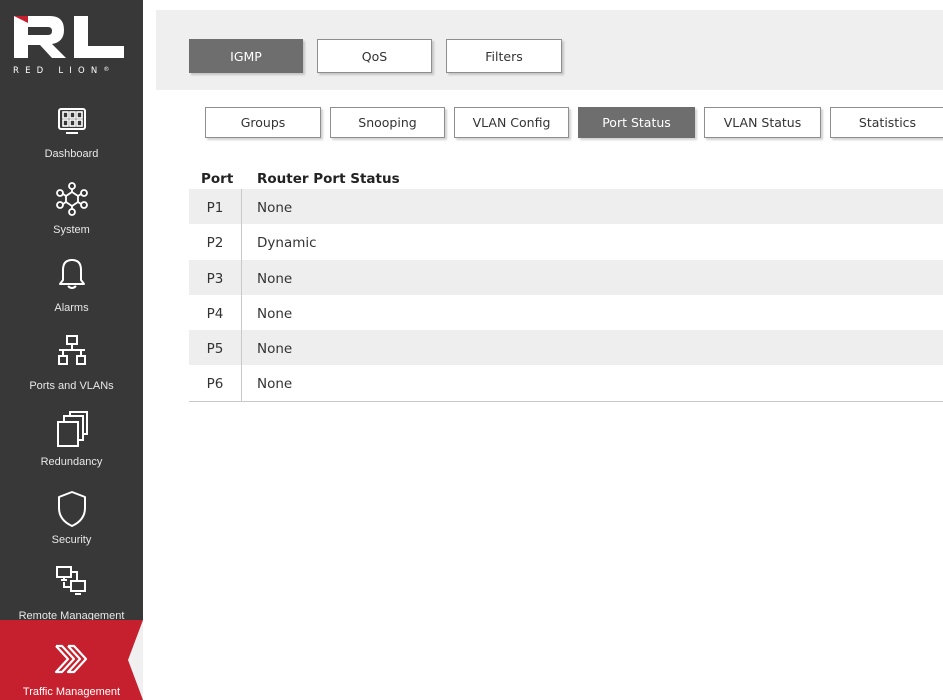 The height and width of the screenshot is (700, 943). Describe the element at coordinates (215, 208) in the screenshot. I see `port-cell: P1` at that location.